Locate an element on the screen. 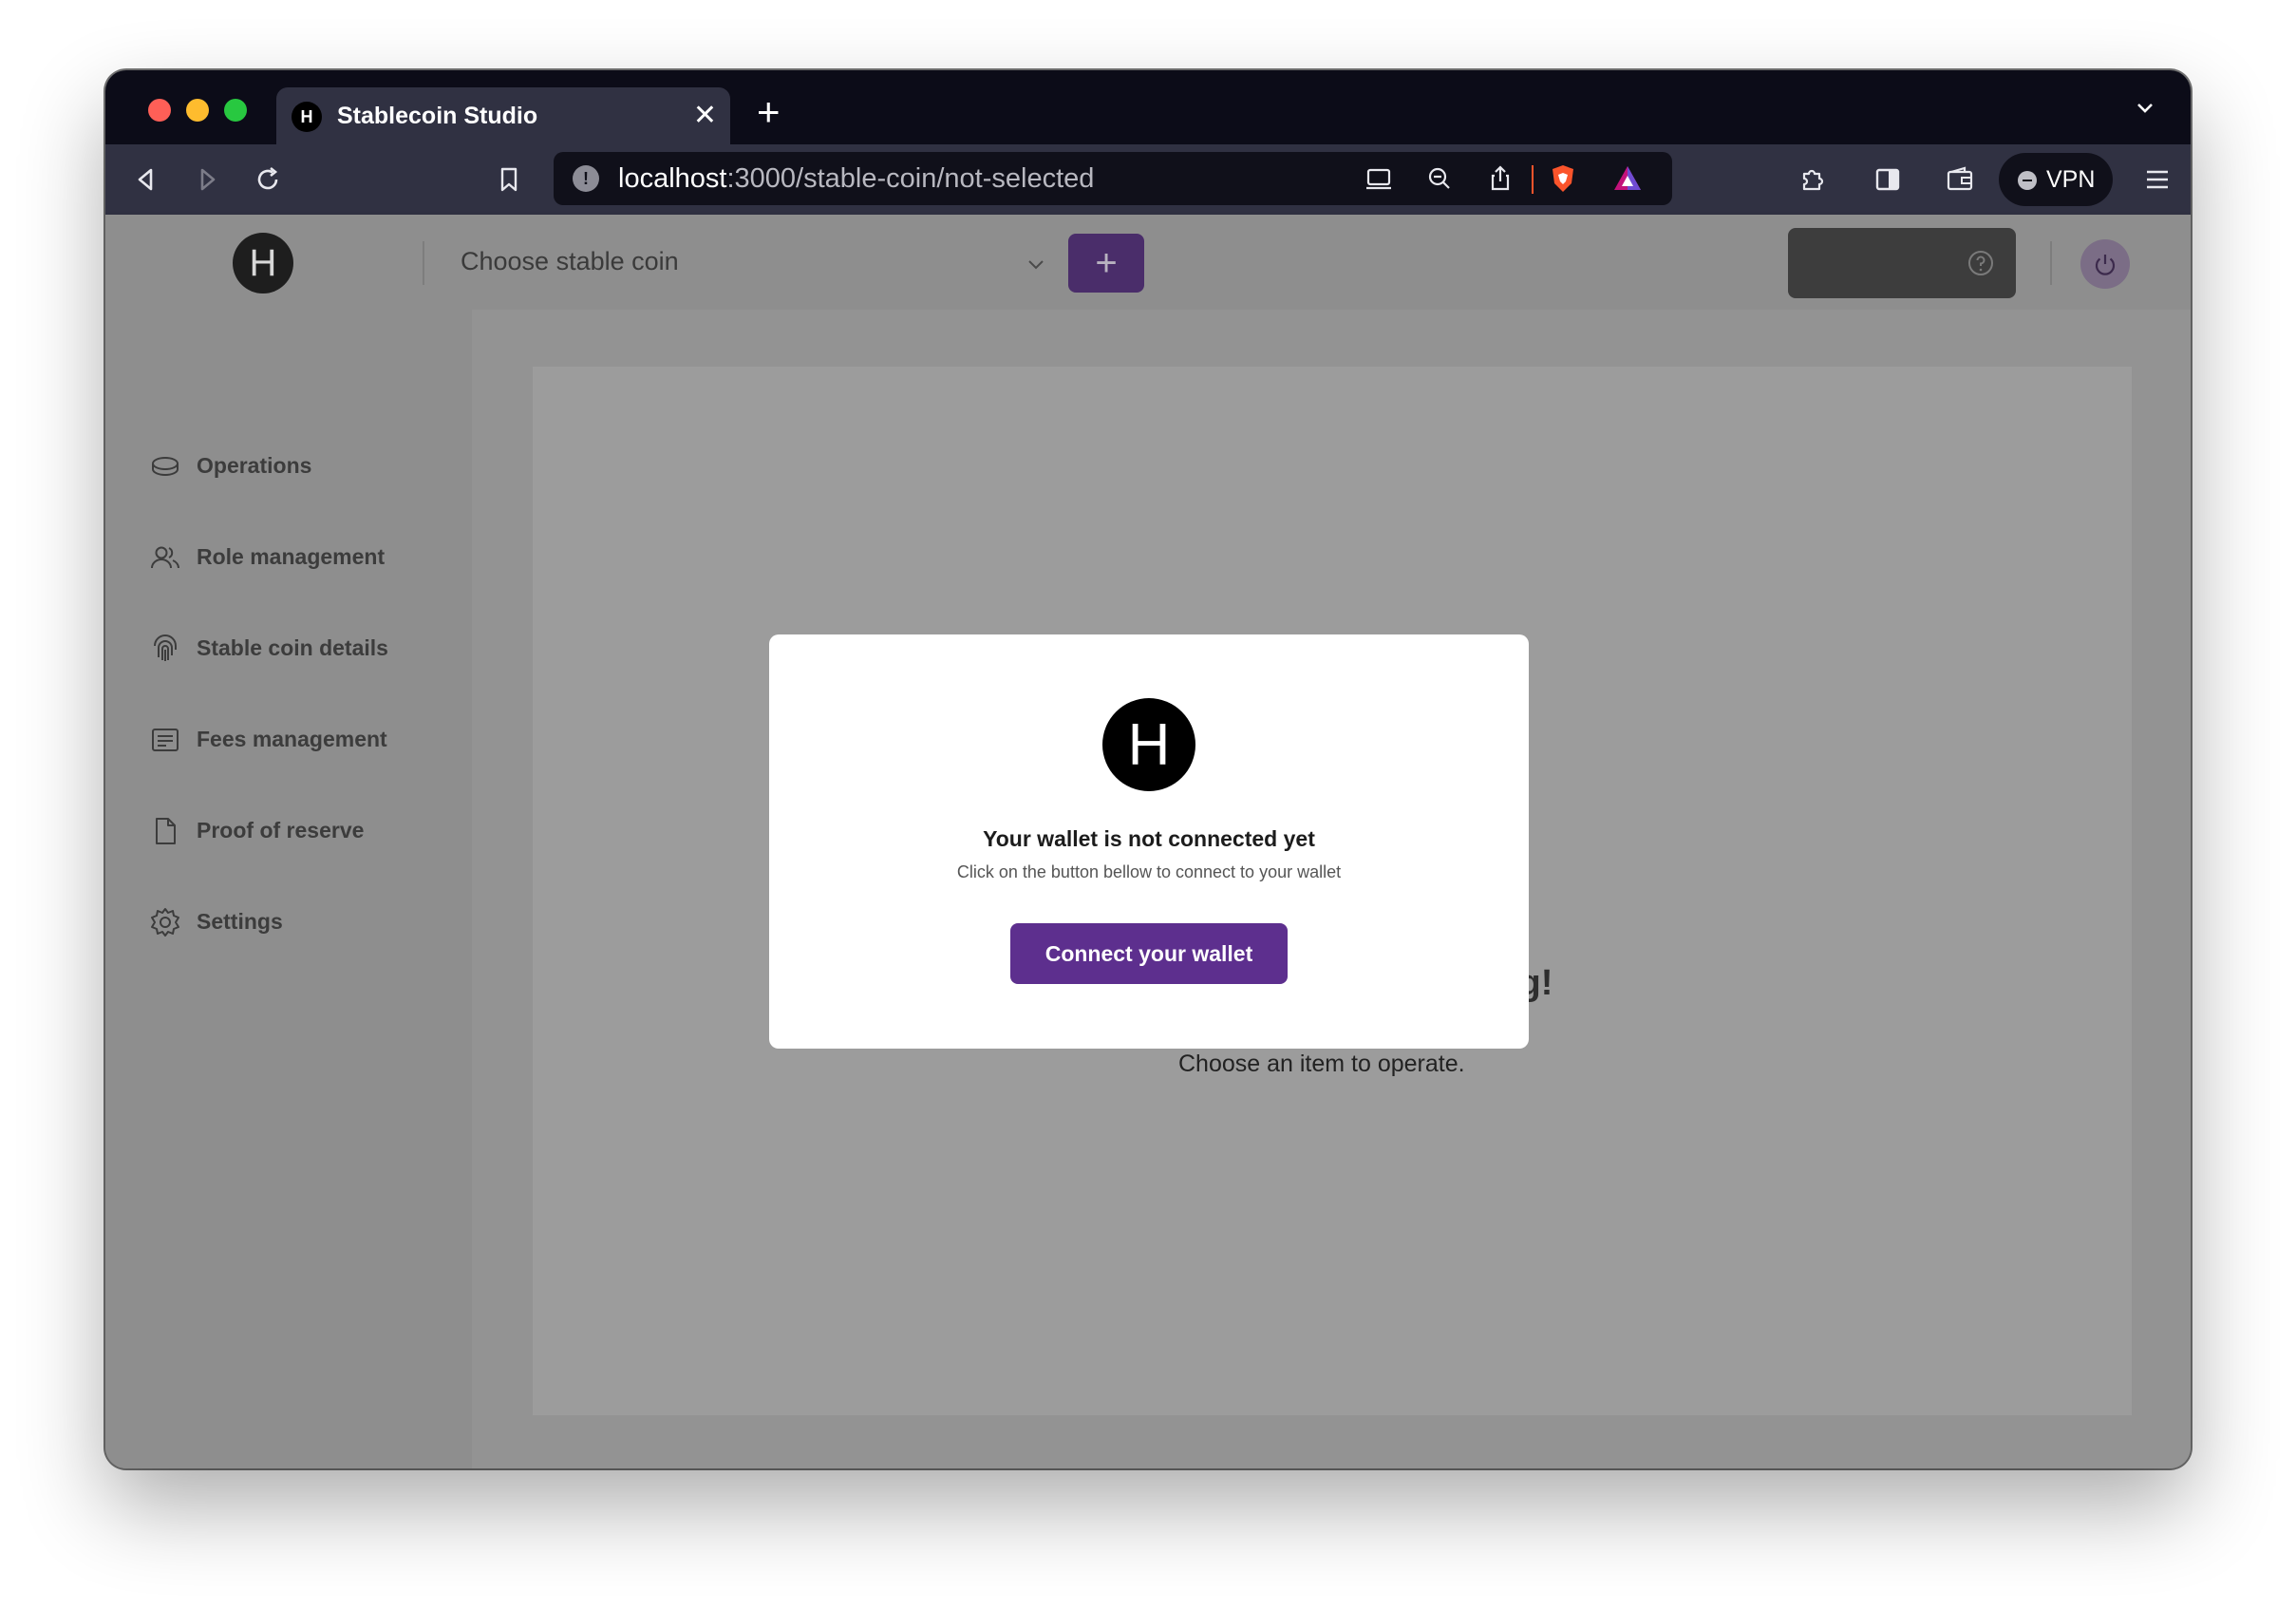 This screenshot has width=2296, height=1609. sidebar-item-proof-of-reserve: Proof of reserve is located at coordinates (301, 830).